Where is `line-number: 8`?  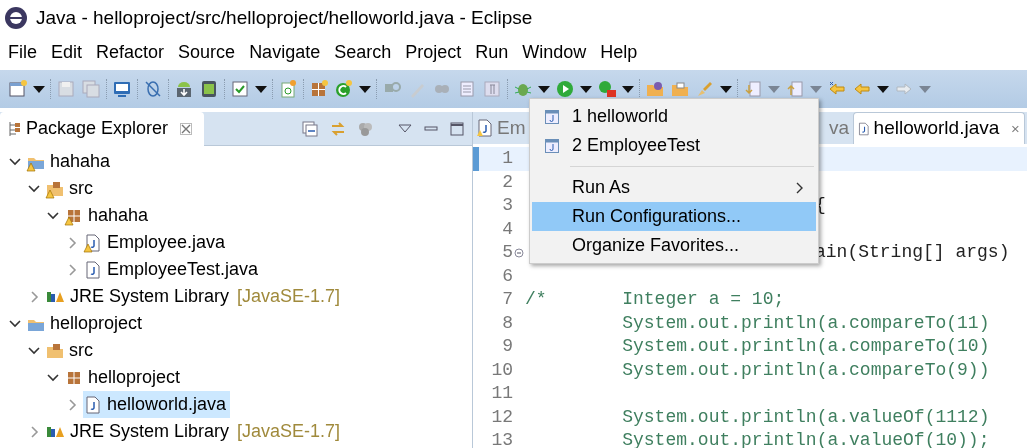
line-number: 8 is located at coordinates (507, 323).